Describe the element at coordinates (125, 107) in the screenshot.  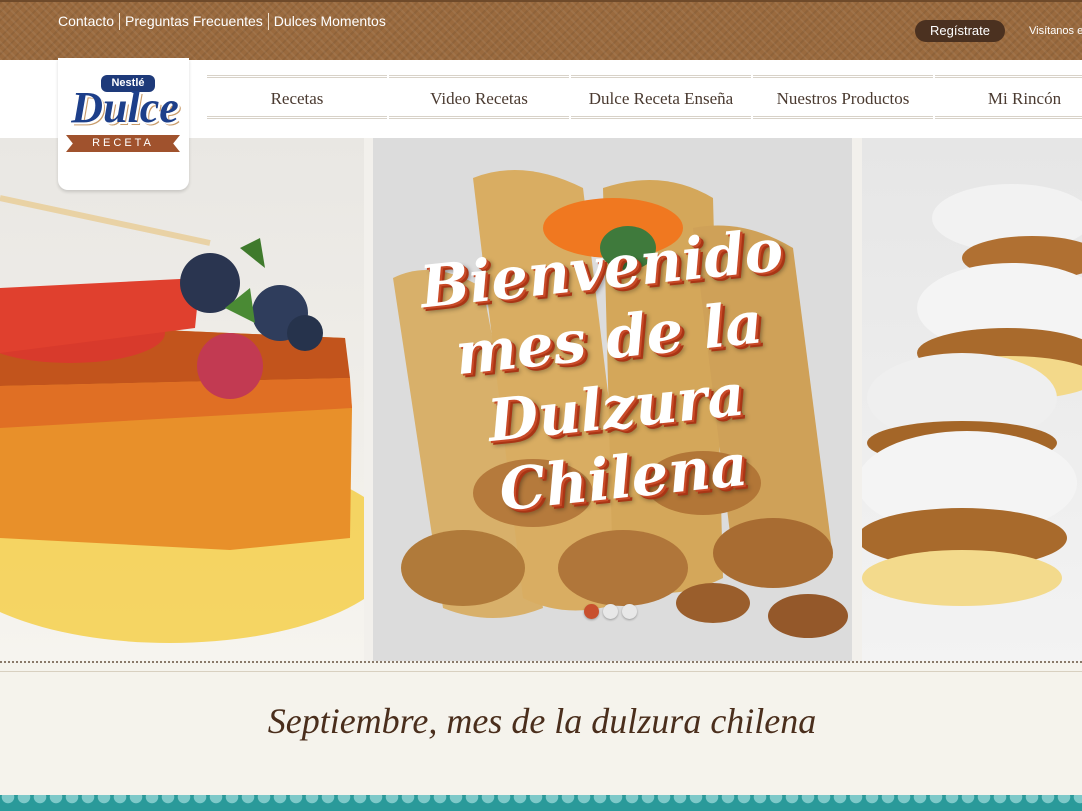
I see `logo-wordmark: Dulce` at that location.